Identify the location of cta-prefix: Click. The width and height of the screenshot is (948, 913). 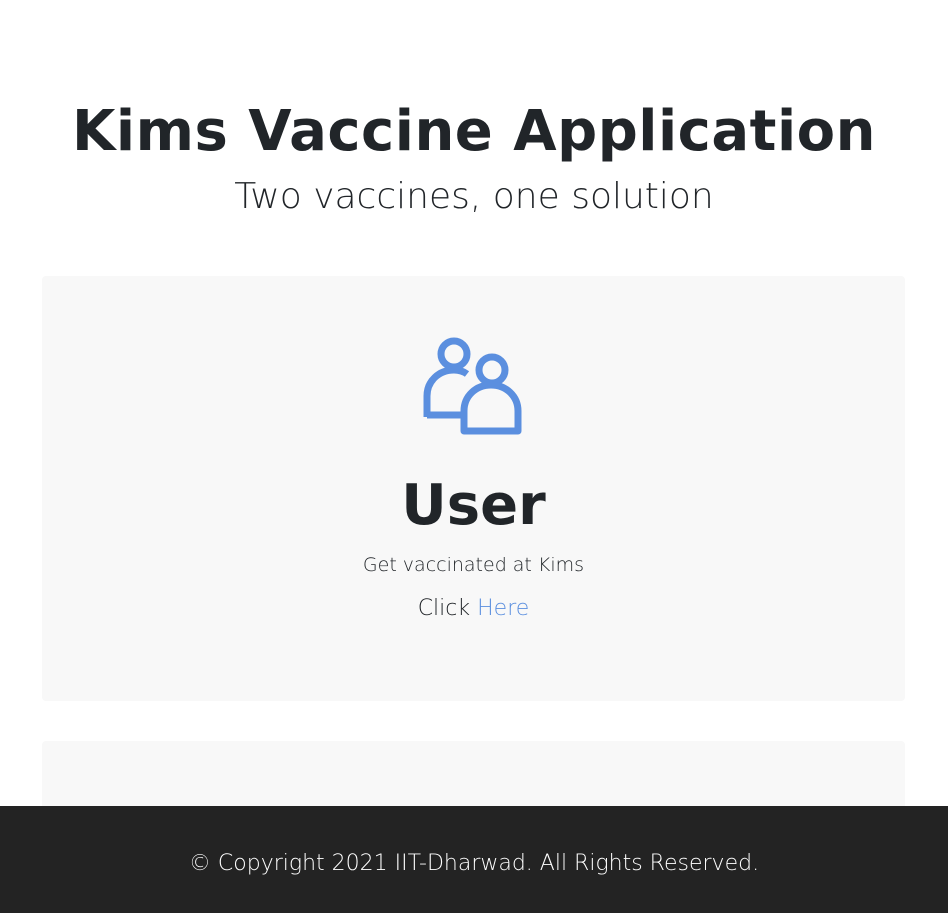
(444, 608).